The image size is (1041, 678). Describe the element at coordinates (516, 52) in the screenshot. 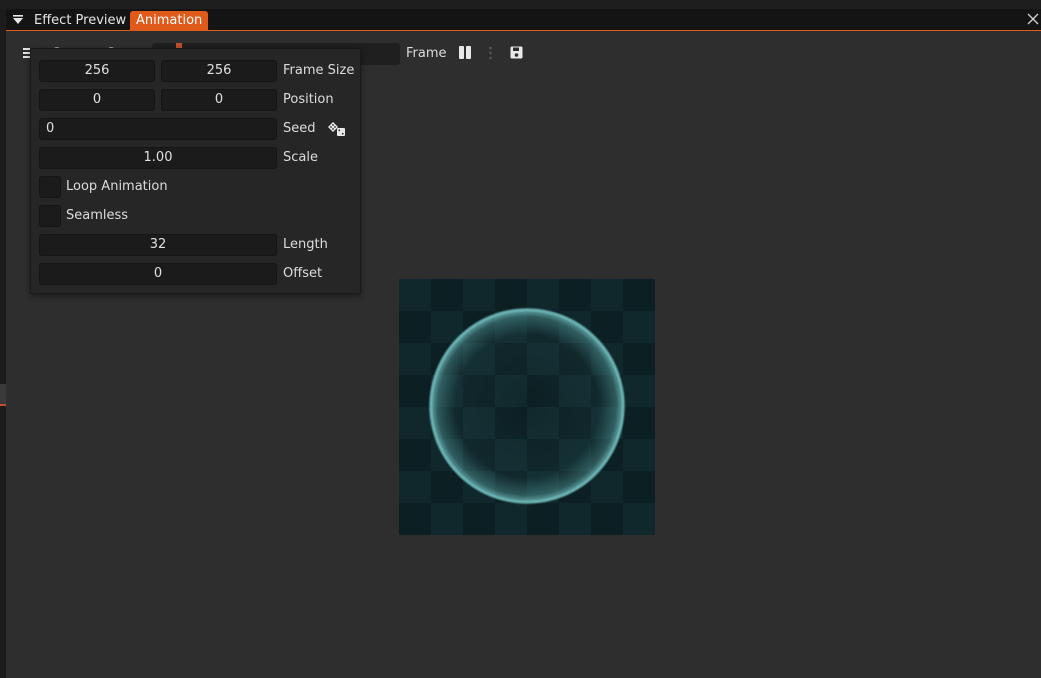

I see `save-icon` at that location.